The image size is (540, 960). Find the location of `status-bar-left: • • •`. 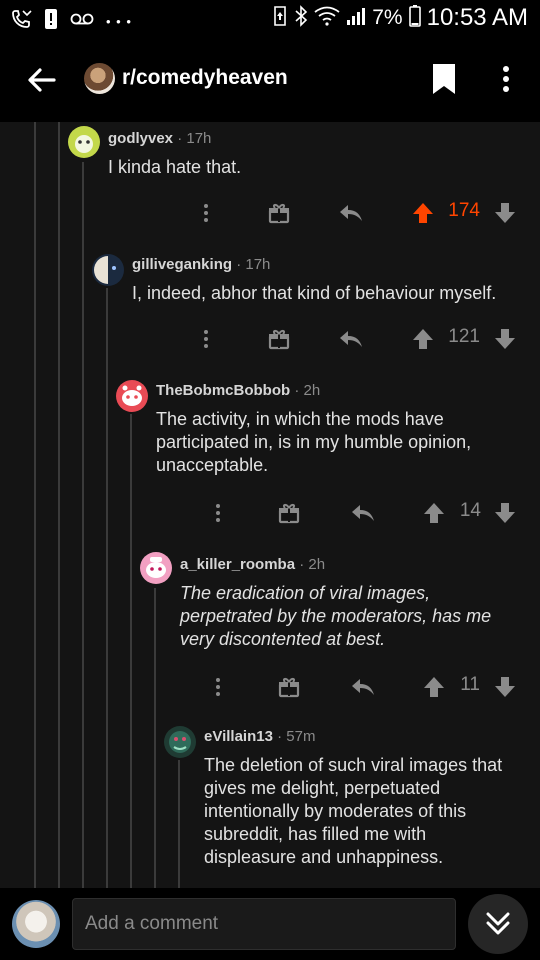

status-bar-left: • • • is located at coordinates (71, 21).